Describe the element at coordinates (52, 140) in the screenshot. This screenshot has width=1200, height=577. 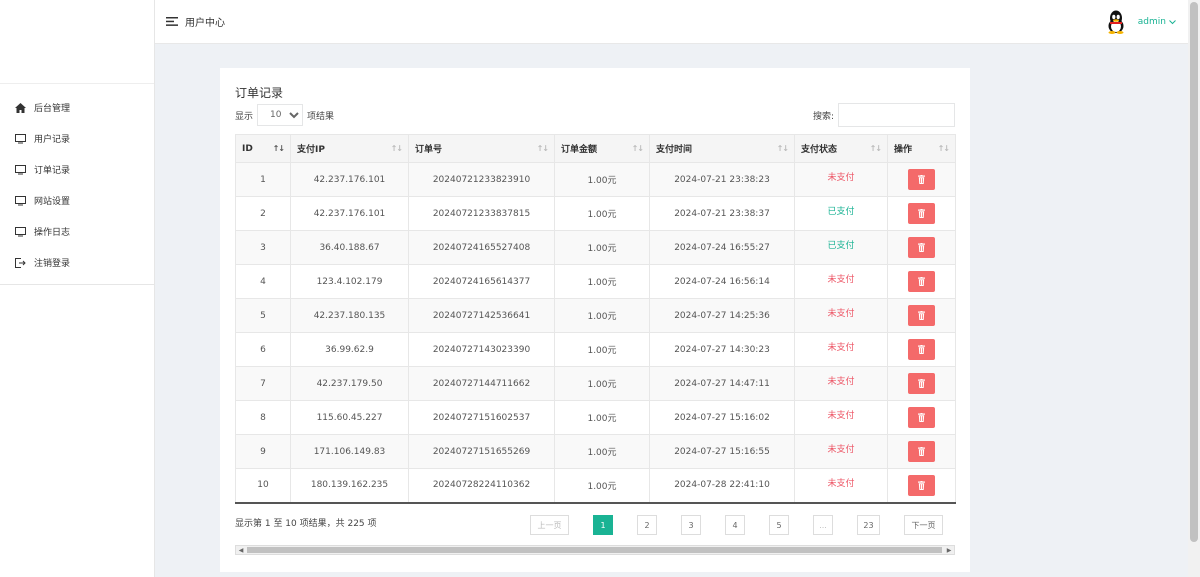
I see `sidebar-item-label: 用户记录` at that location.